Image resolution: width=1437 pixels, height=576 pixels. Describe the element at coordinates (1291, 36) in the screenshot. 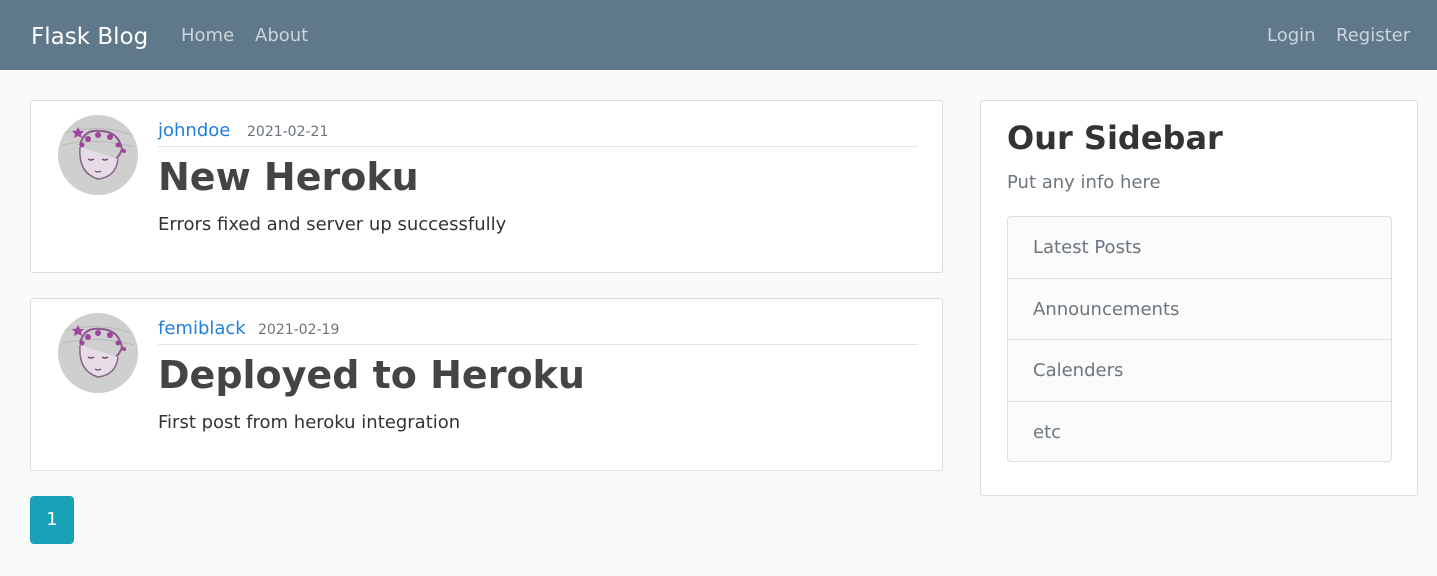

I see `nav-login-link: Login` at that location.